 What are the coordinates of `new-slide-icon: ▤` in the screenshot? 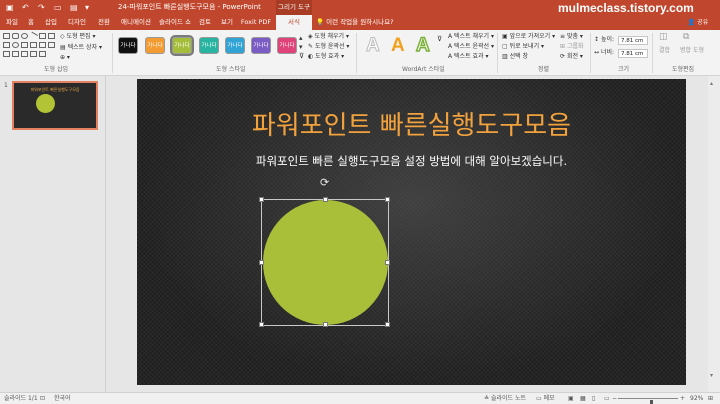 It's located at (74, 7).